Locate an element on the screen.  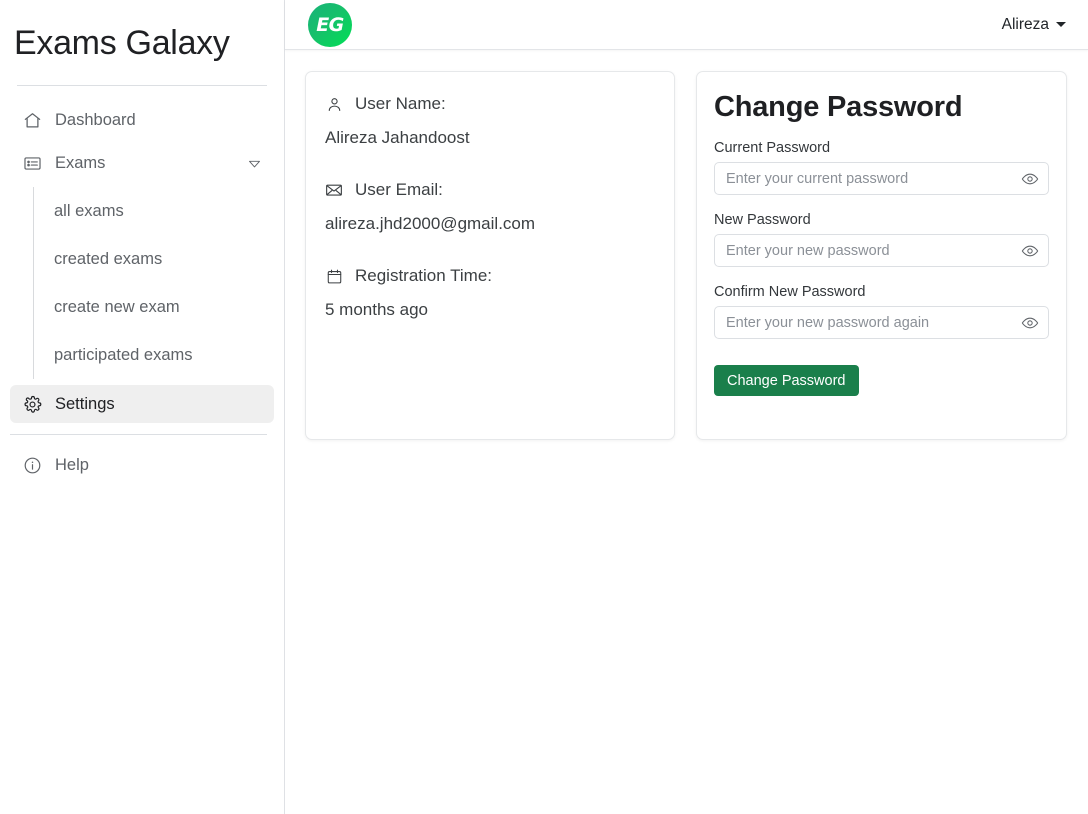
sidebar-item-create-new-exam: create new exam is located at coordinates (159, 307).